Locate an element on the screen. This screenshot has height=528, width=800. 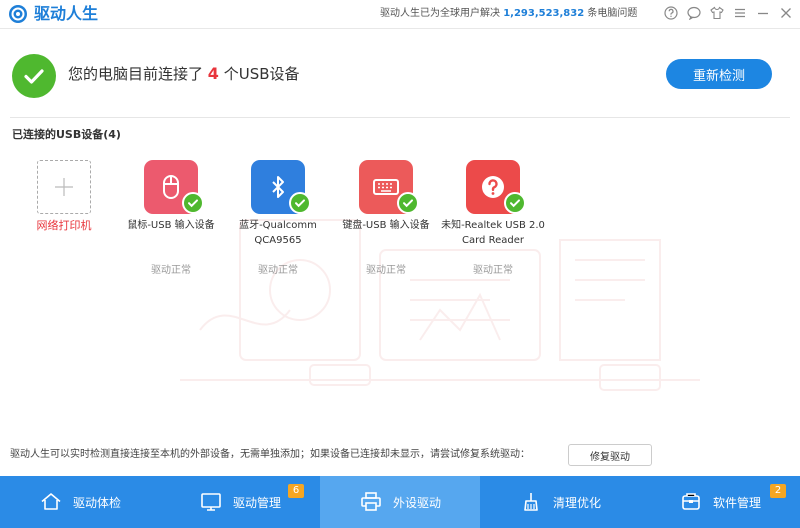
tab-software-manage: 软件管理 2 is located at coordinates (720, 502).